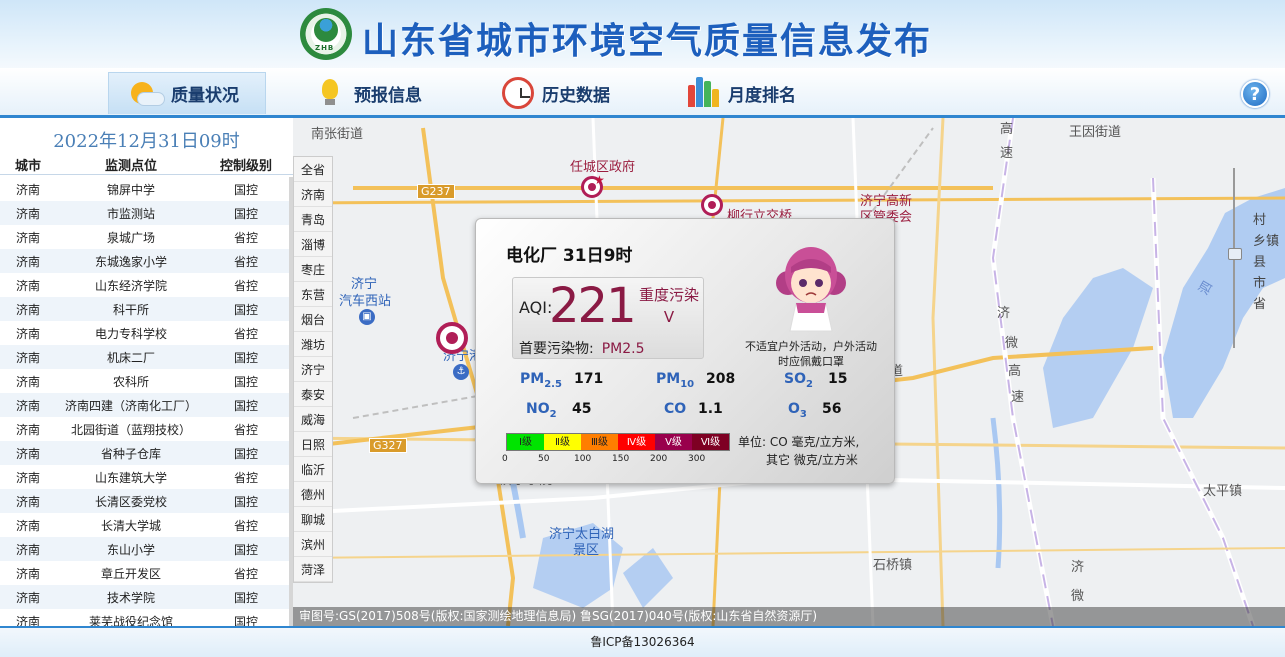 This screenshot has width=1285, height=657. I want to click on city-list: 全省 济南 青岛 淄博 枣庄 东营 烟台 潍坊 济宁 泰安 威海 日照 临沂 德州 聊城 滨州 菏泽, so click(313, 369).